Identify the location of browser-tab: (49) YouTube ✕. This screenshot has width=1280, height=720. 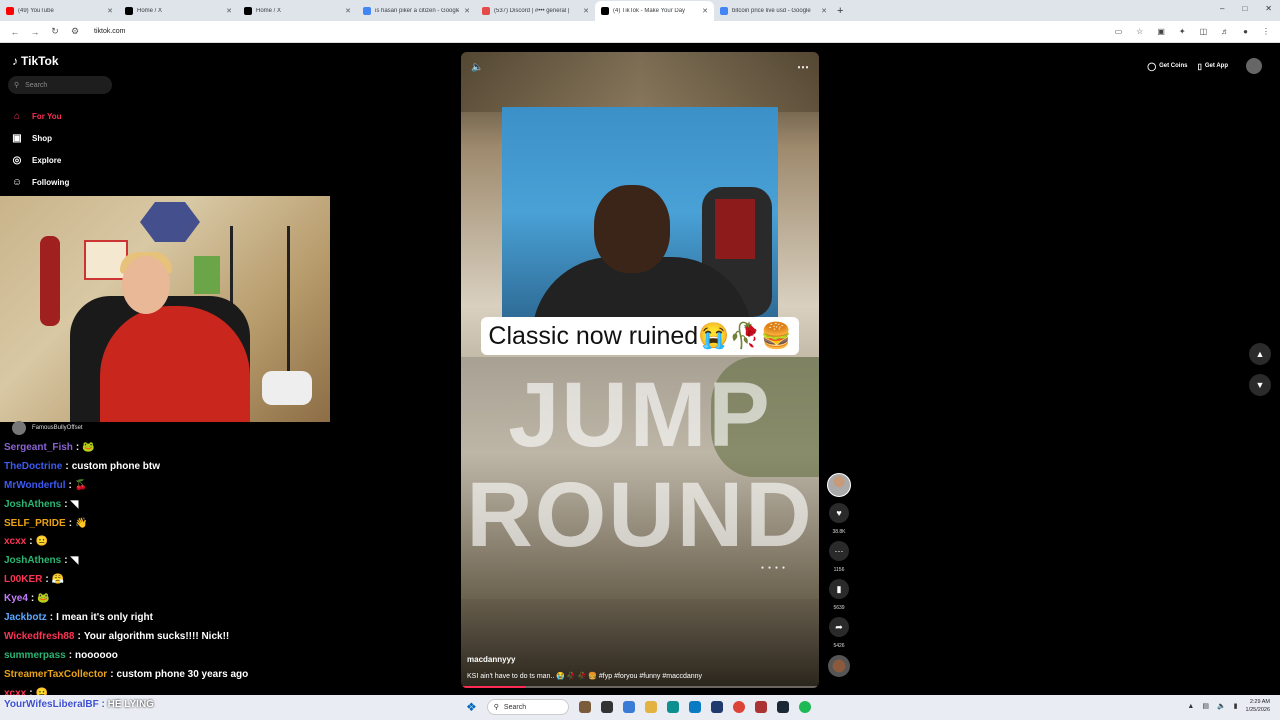
(59, 11).